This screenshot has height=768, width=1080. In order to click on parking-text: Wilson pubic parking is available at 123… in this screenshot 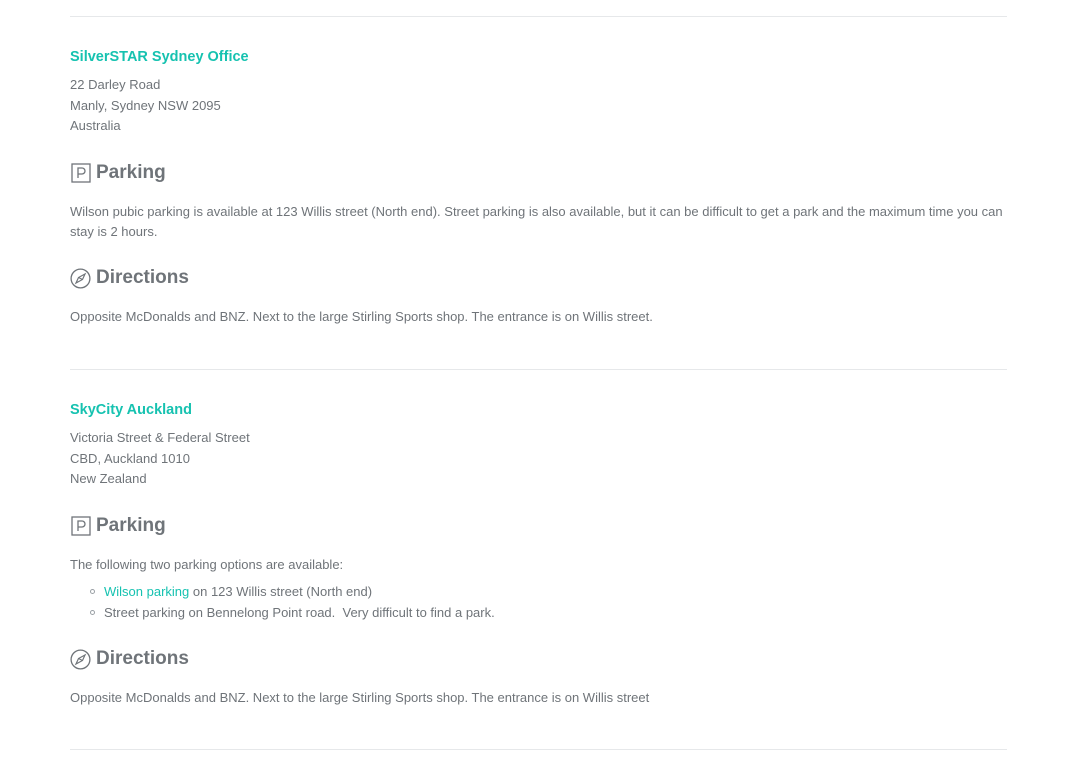, I will do `click(536, 221)`.